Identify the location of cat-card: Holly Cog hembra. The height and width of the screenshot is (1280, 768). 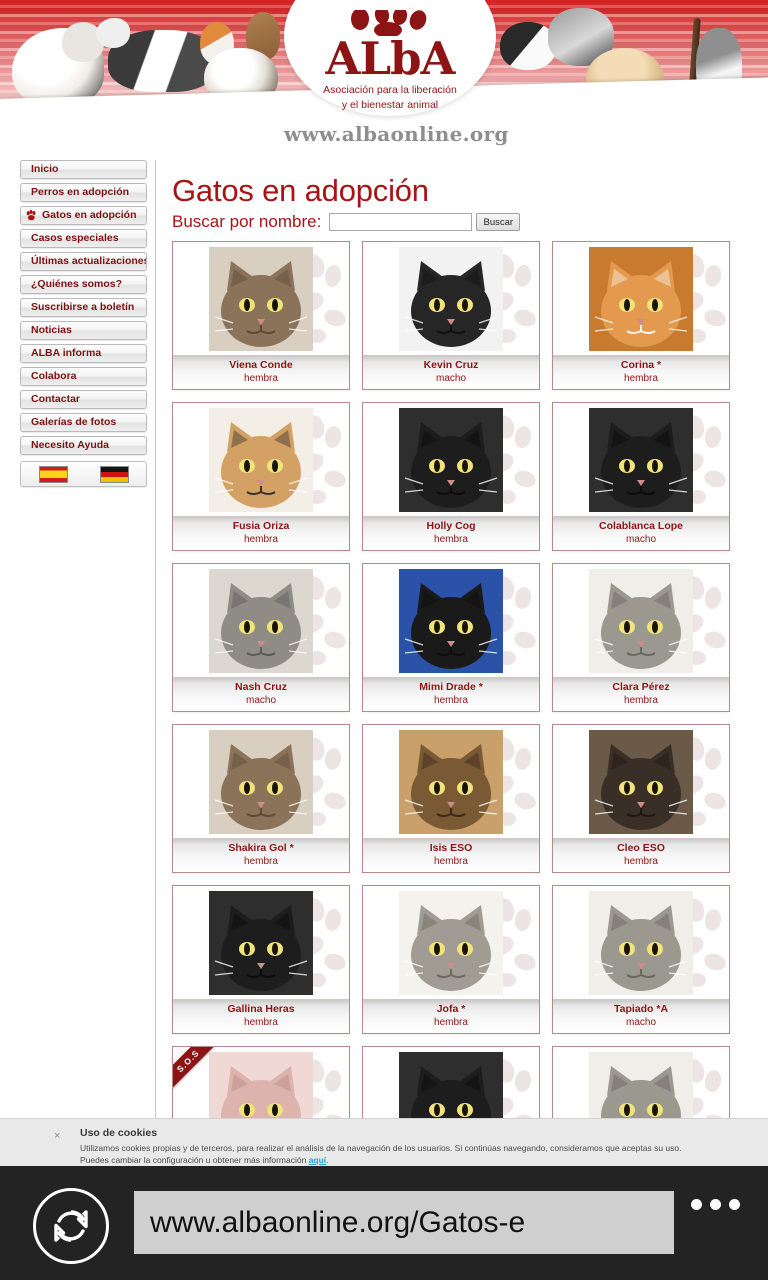
(451, 476).